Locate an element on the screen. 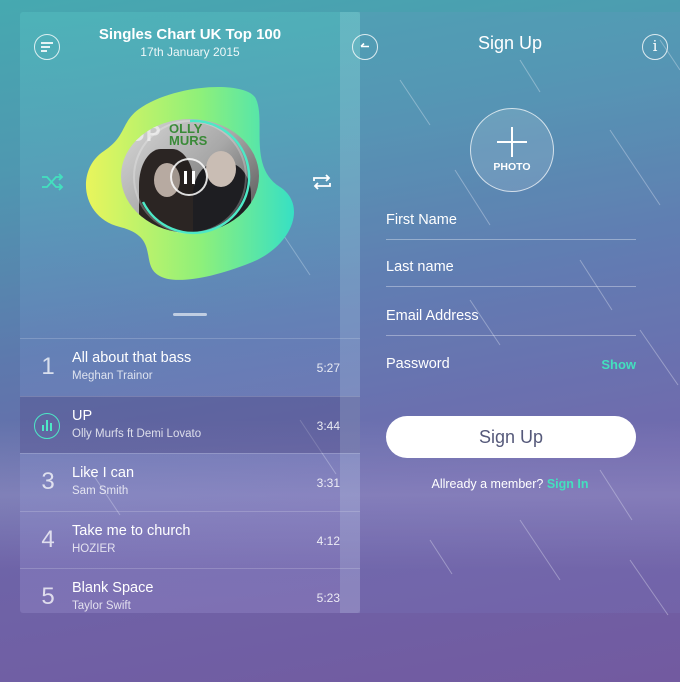 The width and height of the screenshot is (680, 682). sign-up-button: Sign Up is located at coordinates (511, 437).